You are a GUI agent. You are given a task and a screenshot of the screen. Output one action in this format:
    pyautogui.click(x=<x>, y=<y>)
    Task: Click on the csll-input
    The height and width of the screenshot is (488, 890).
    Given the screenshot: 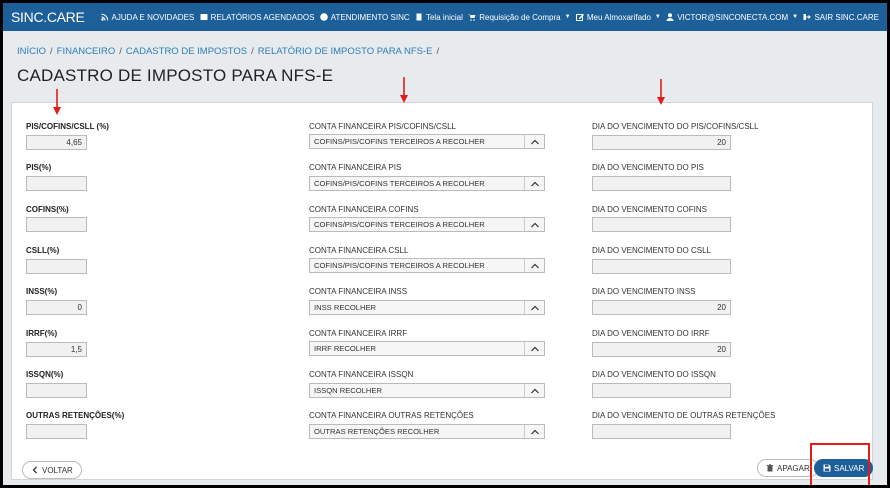 What is the action you would take?
    pyautogui.click(x=56, y=266)
    